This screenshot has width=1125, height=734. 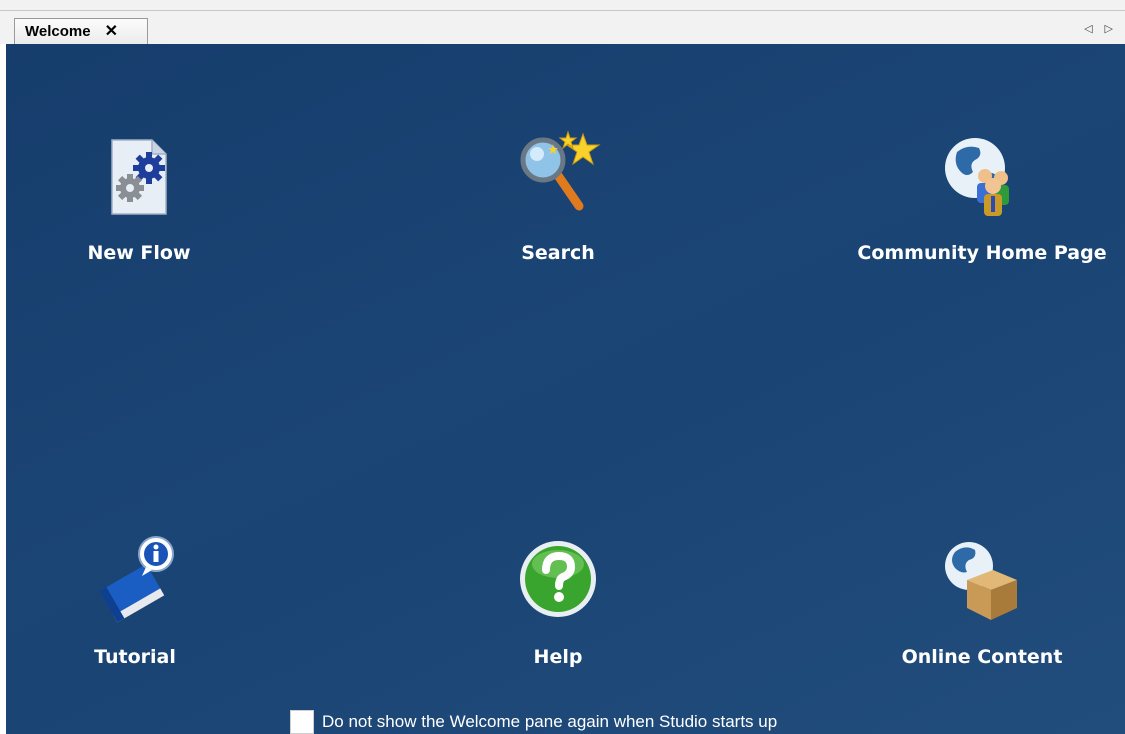 What do you see at coordinates (560, 170) in the screenshot?
I see `search-icon` at bounding box center [560, 170].